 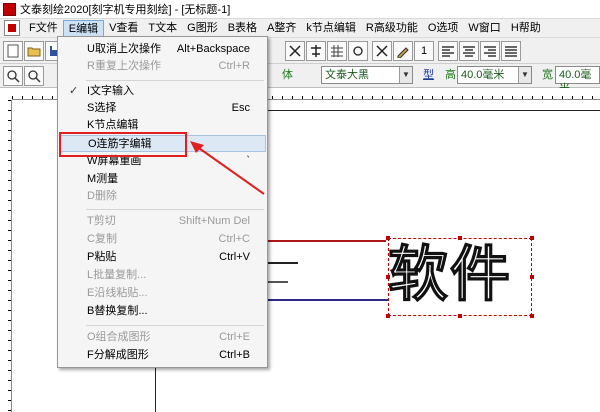 I want to click on menu-window: W窗口, so click(x=484, y=28).